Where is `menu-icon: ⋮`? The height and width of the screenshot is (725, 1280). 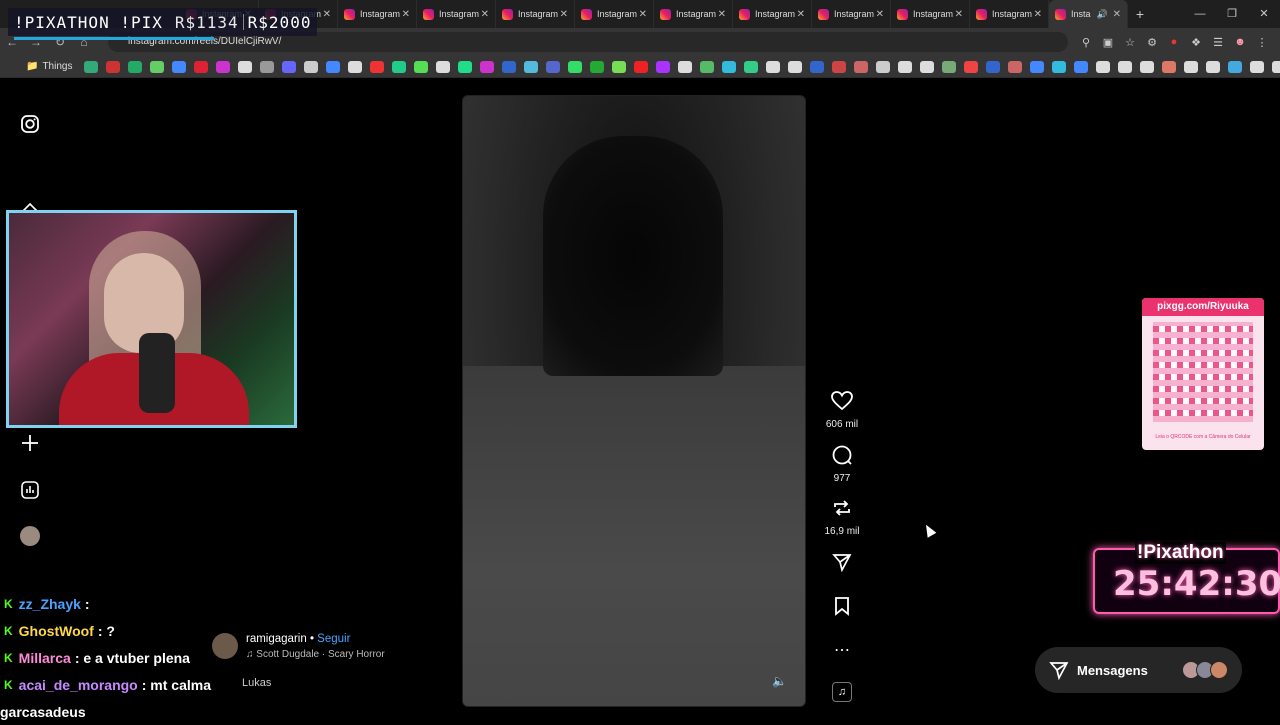 menu-icon: ⋮ is located at coordinates (1262, 42).